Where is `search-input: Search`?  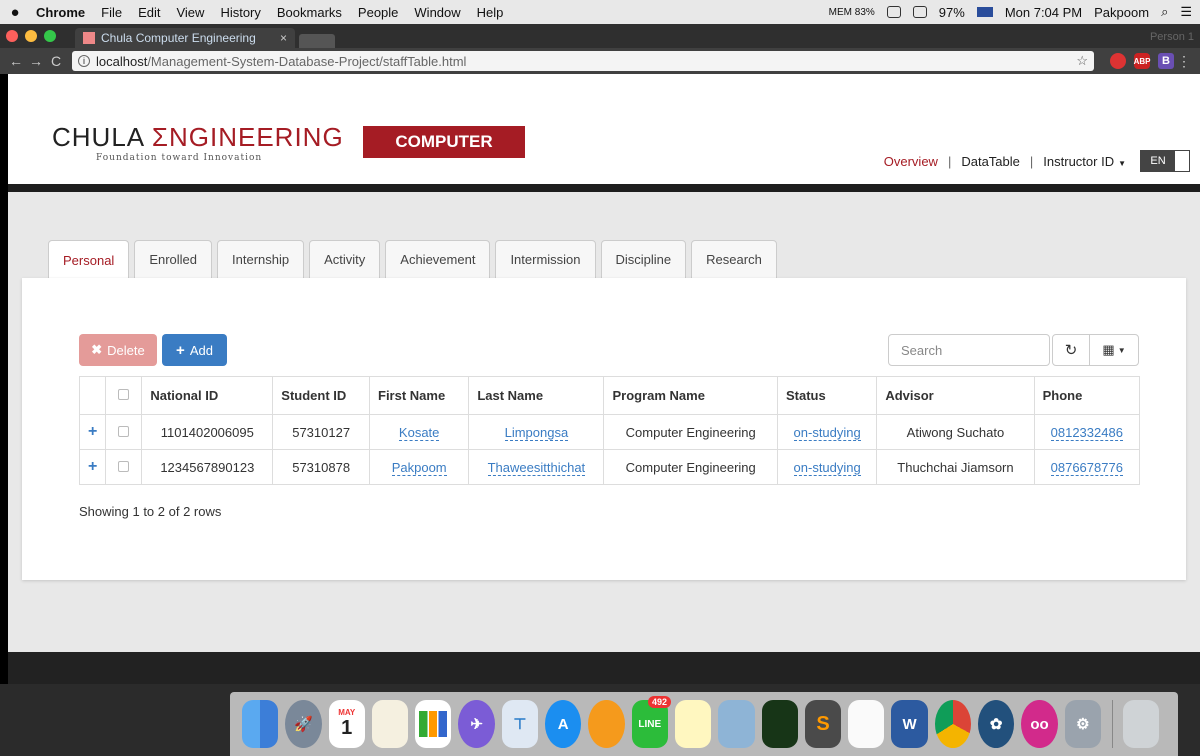 search-input: Search is located at coordinates (969, 350).